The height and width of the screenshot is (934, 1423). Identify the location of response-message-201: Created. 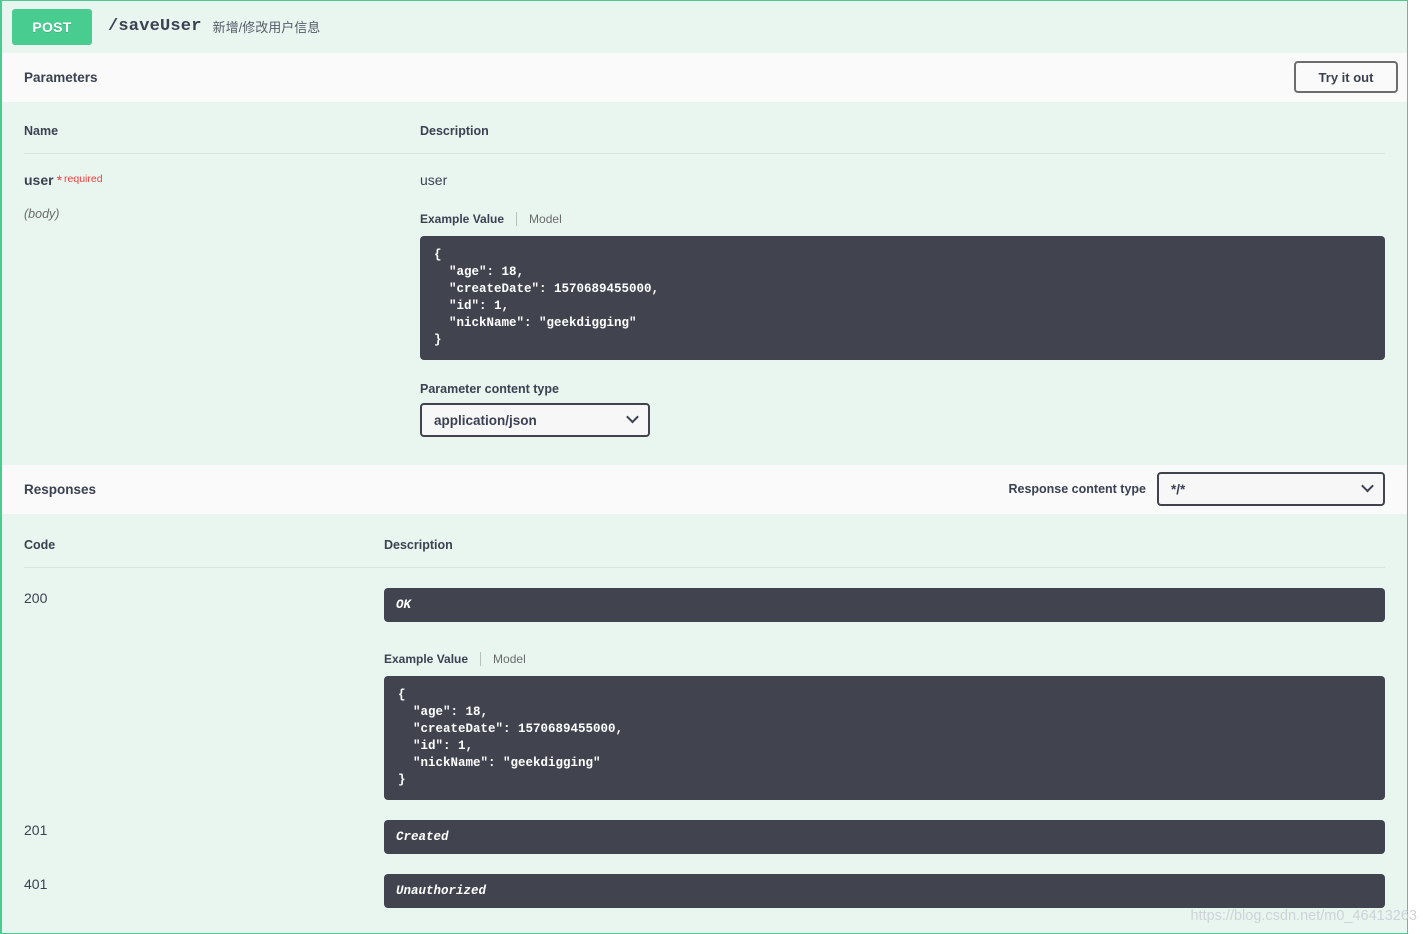
(884, 837).